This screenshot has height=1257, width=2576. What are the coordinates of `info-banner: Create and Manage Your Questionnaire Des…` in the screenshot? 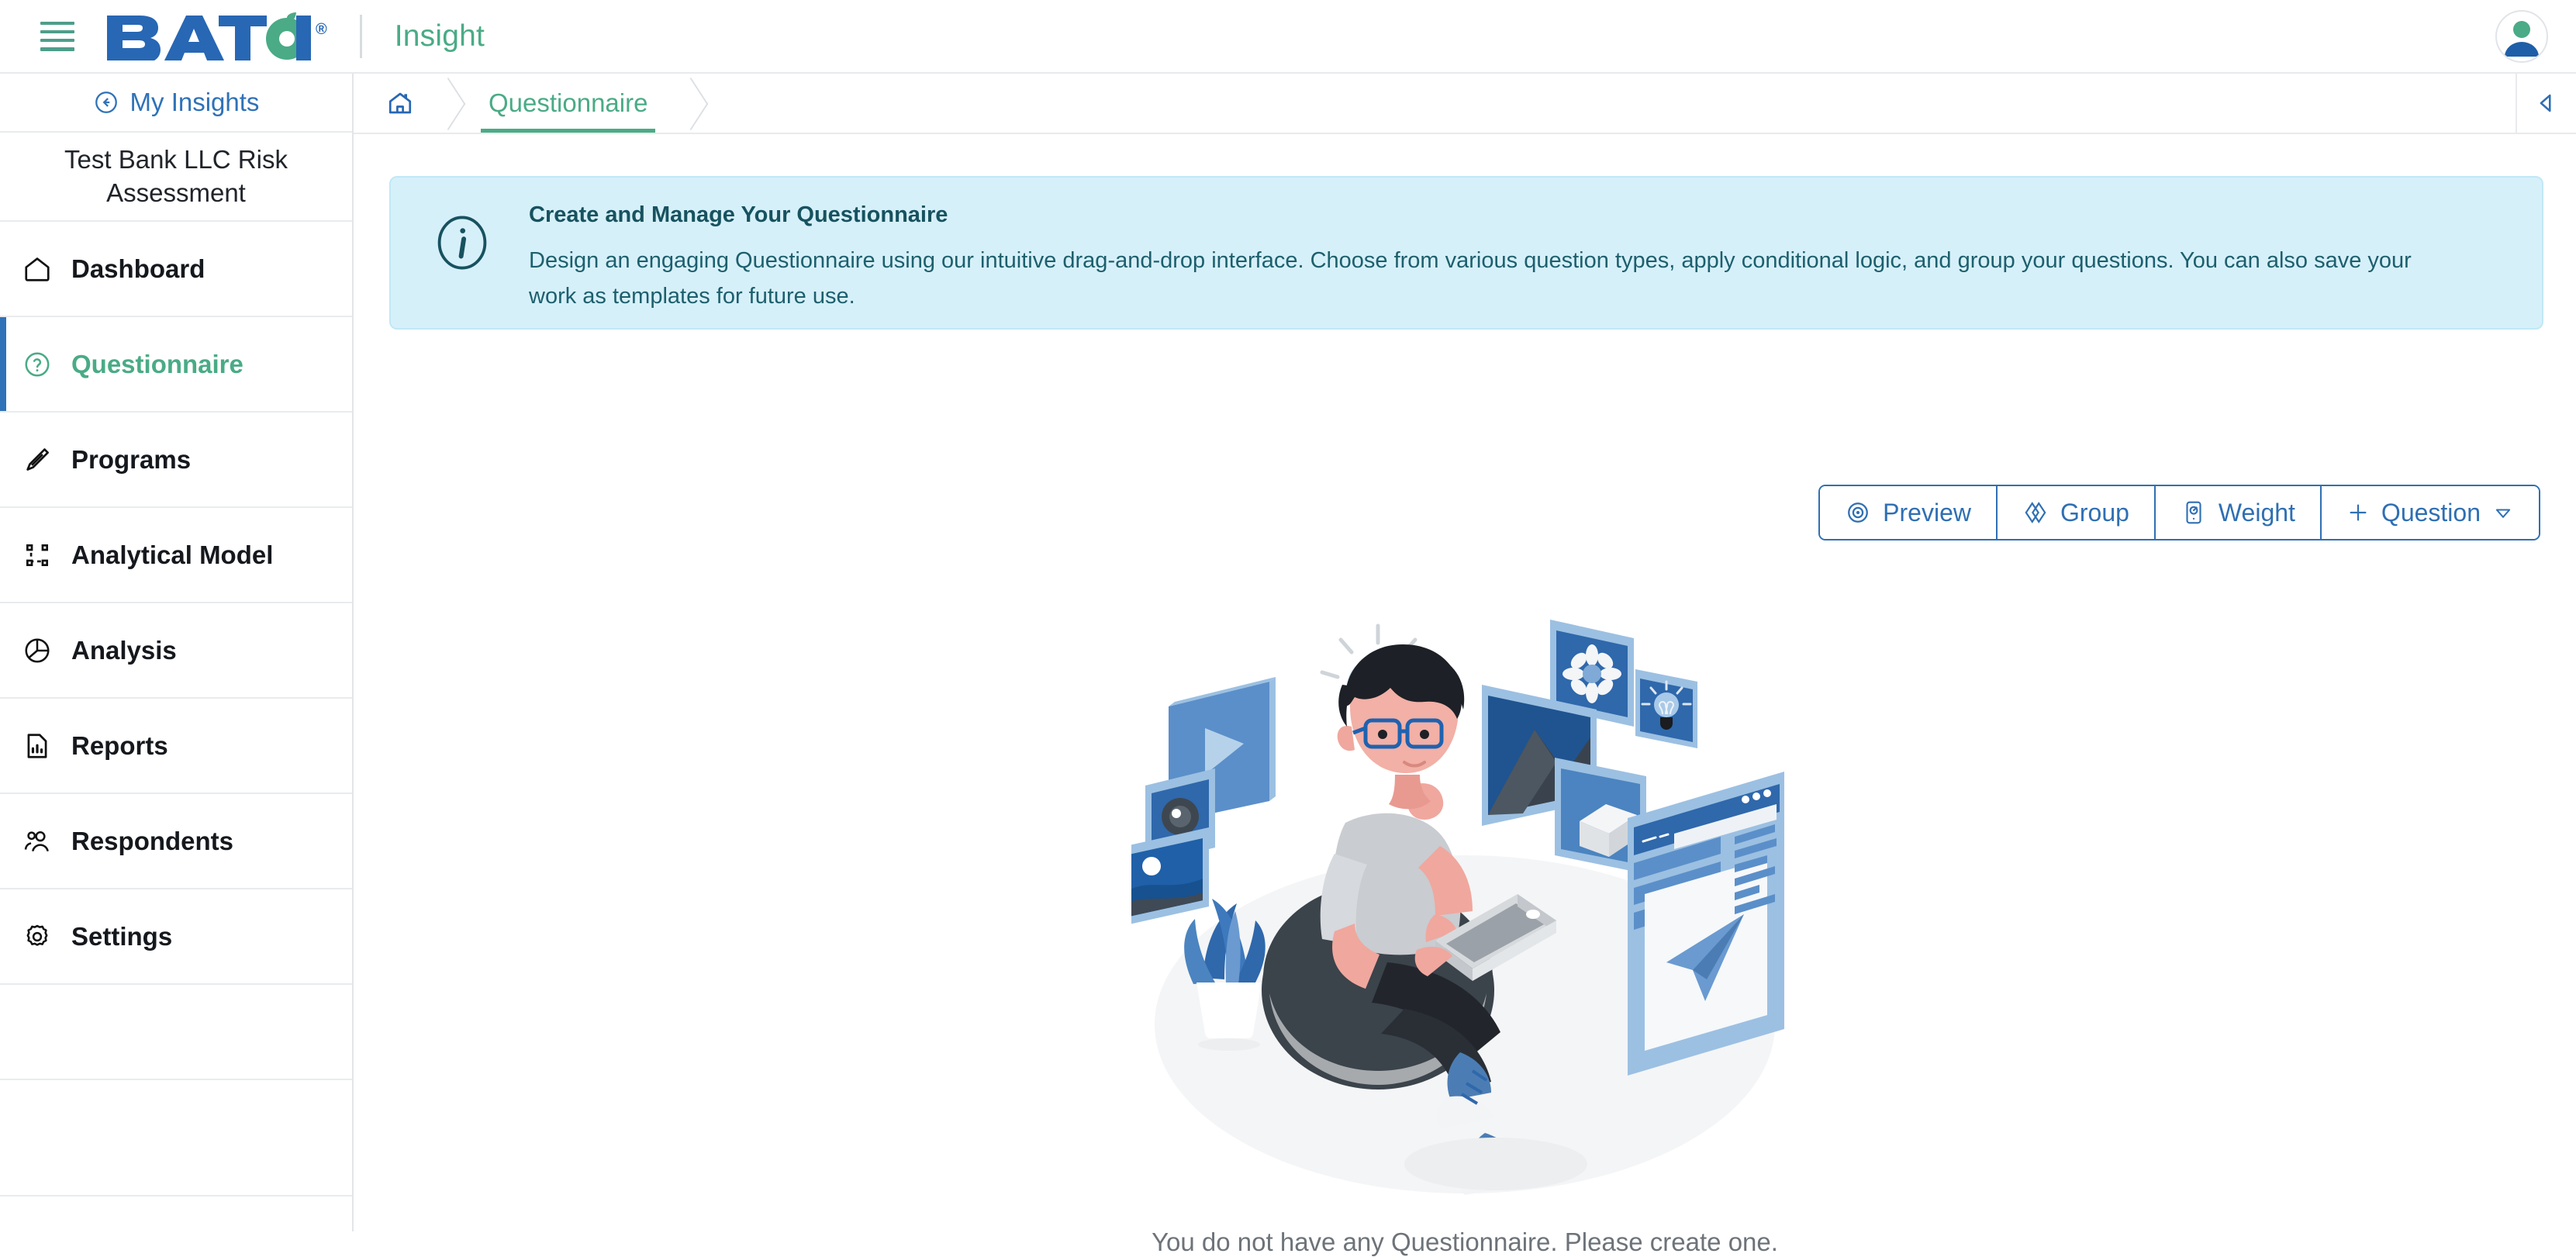 It's located at (1466, 253).